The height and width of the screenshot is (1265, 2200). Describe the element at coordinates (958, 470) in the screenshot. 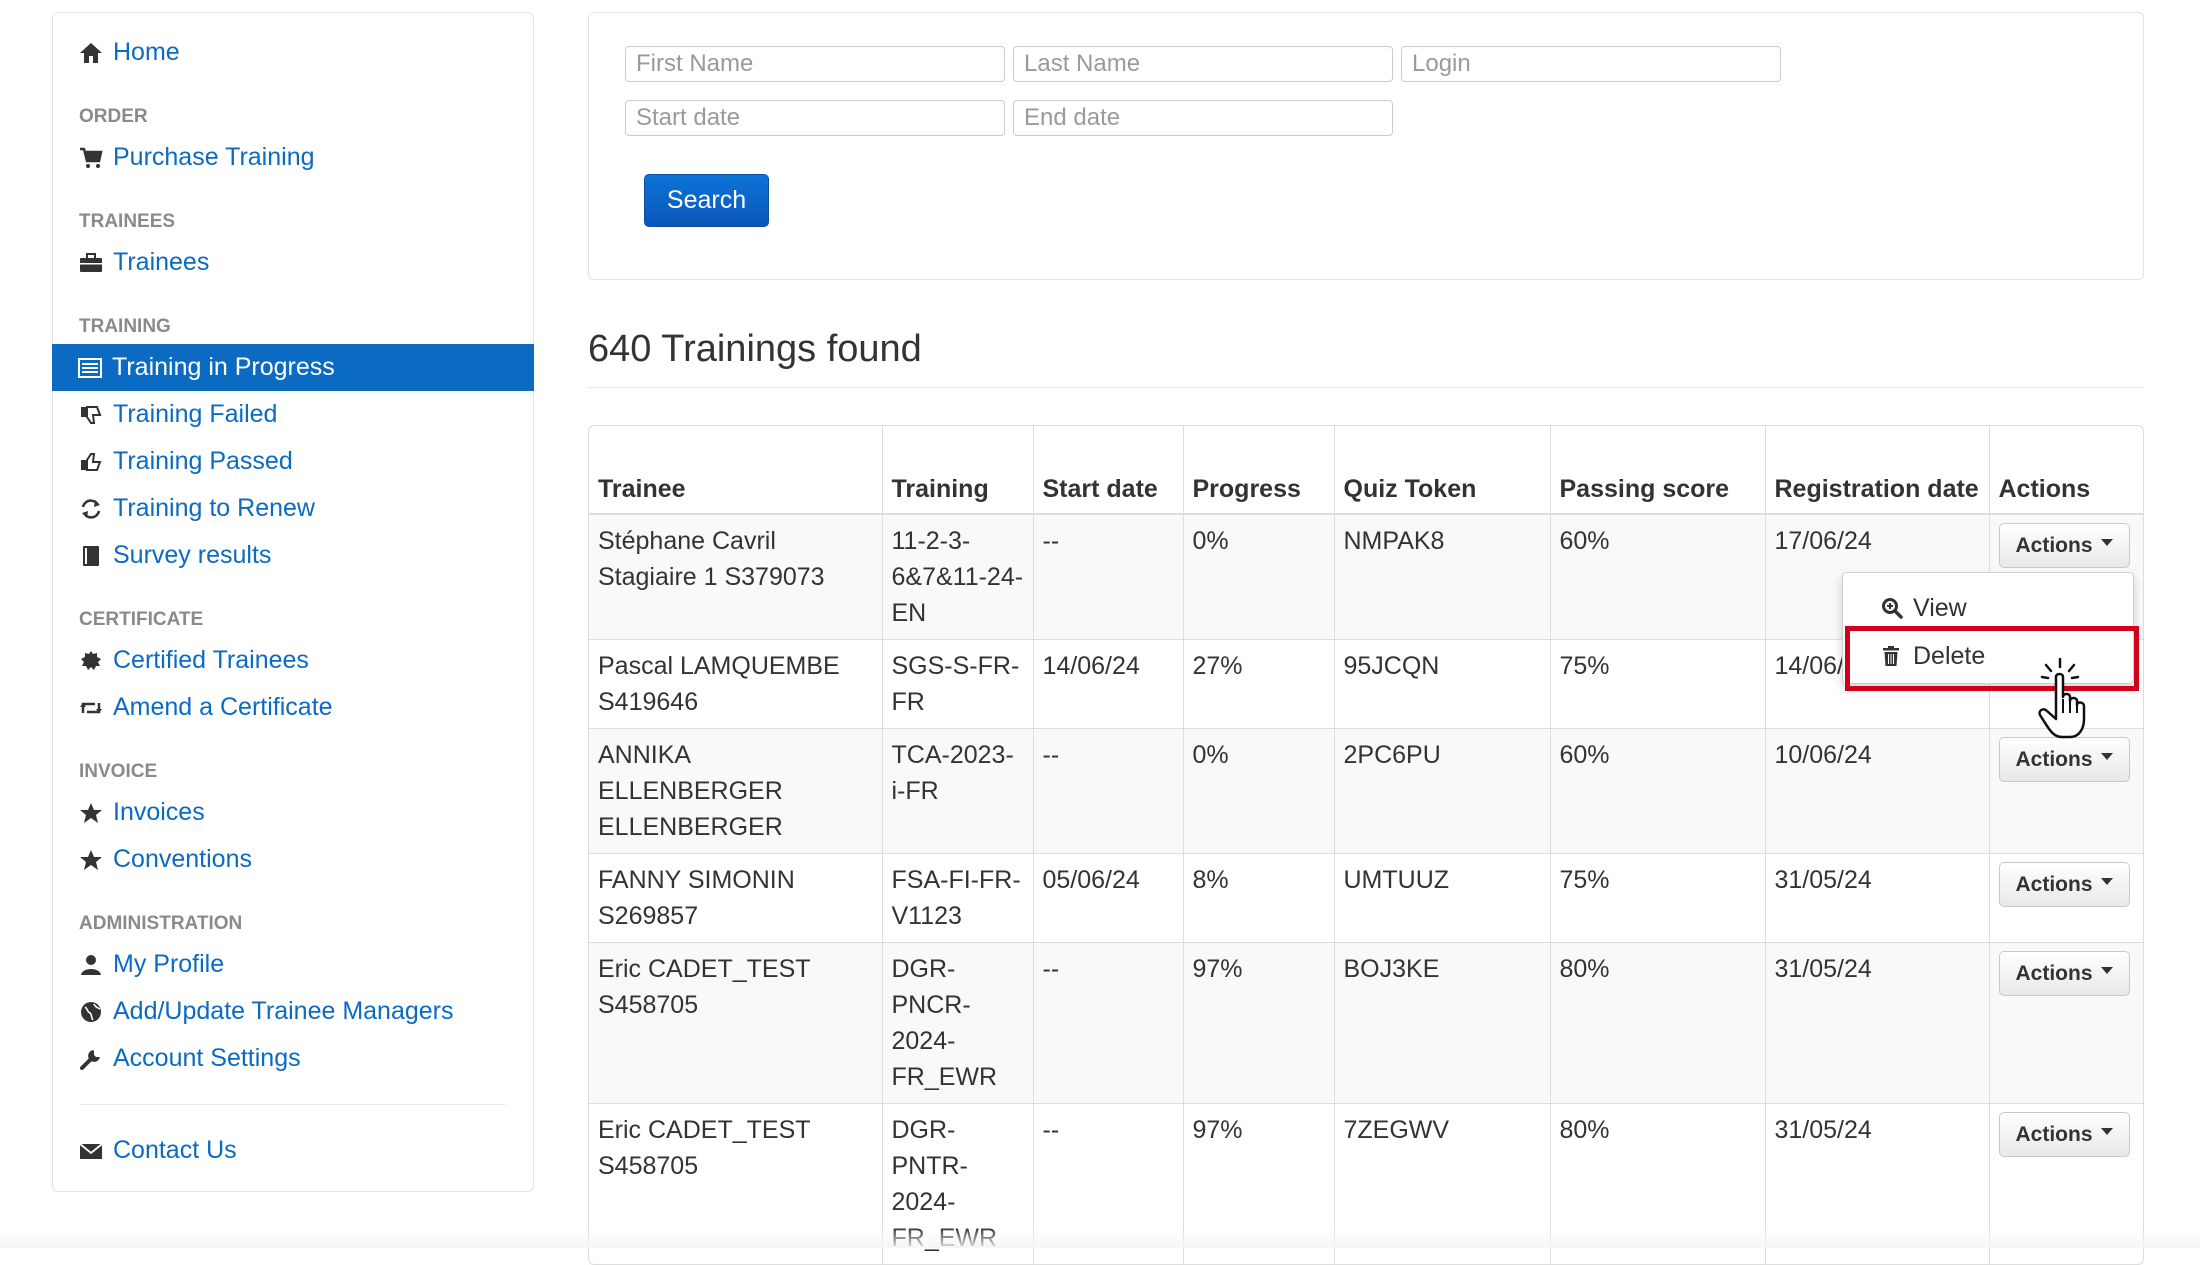

I see `column-header-training: Training` at that location.